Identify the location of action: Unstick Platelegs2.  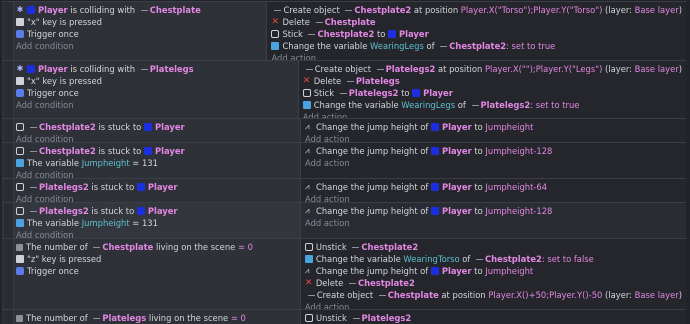
(493, 318).